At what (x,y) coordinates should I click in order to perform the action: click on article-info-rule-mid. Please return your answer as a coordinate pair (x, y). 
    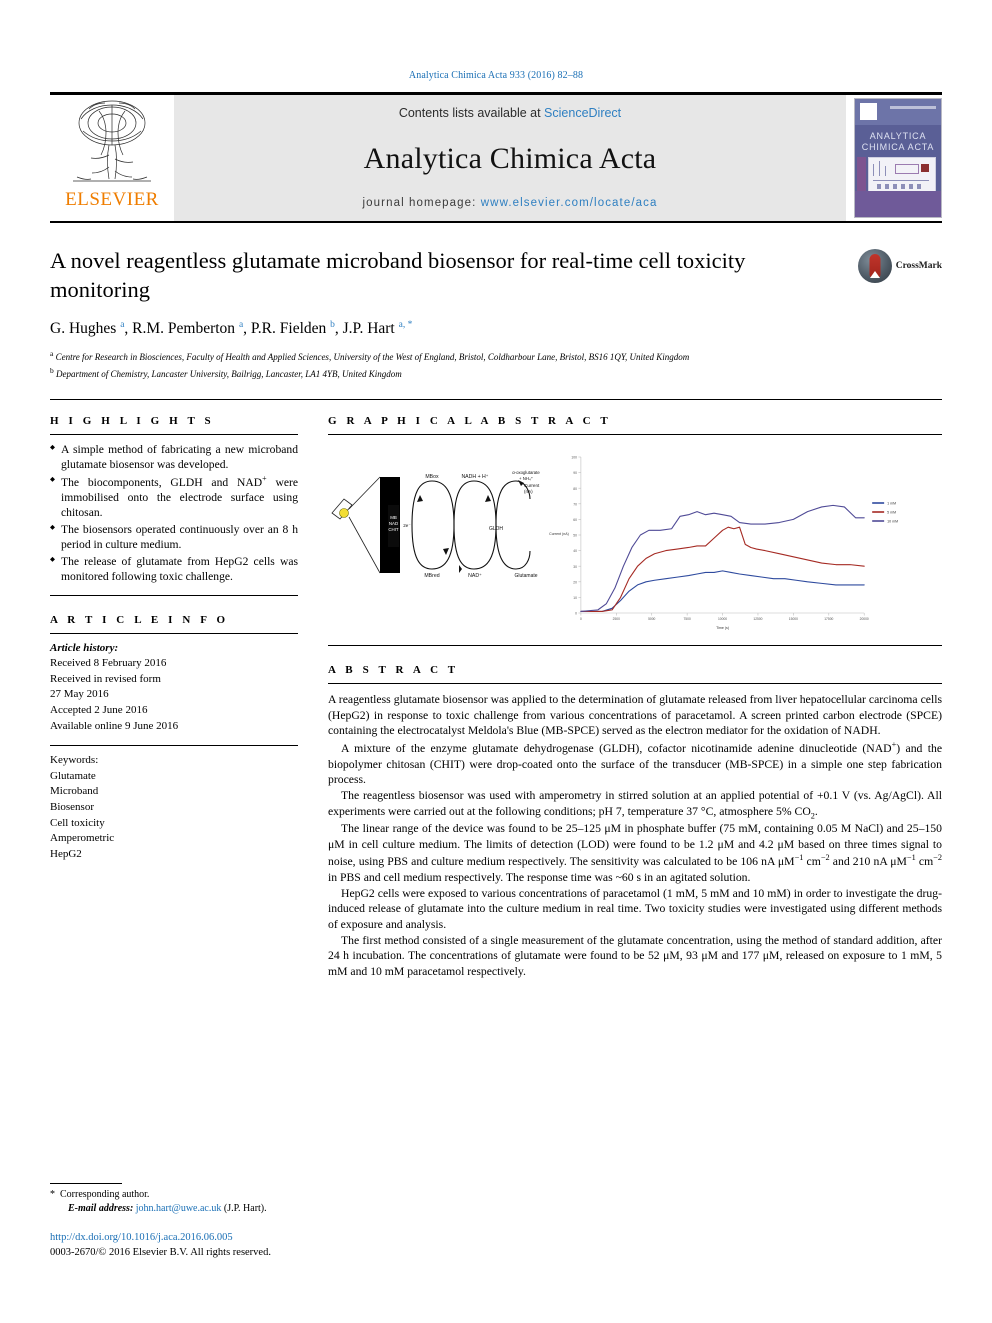
    Looking at the image, I should click on (174, 746).